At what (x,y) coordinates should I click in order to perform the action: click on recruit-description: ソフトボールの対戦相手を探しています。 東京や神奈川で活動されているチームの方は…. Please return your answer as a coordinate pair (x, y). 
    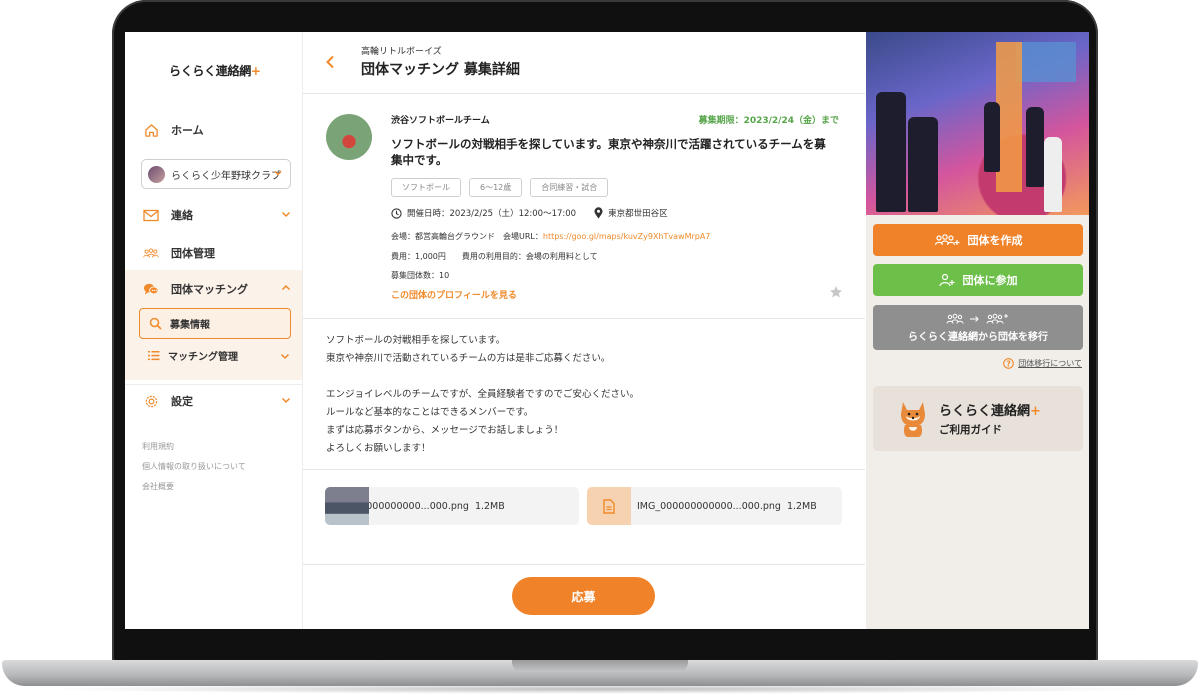
    Looking at the image, I should click on (483, 394).